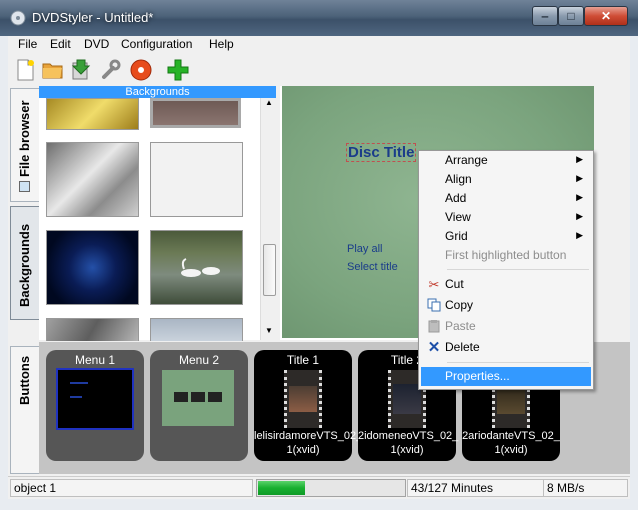  I want to click on ctx-copy-label: Copy, so click(459, 305).